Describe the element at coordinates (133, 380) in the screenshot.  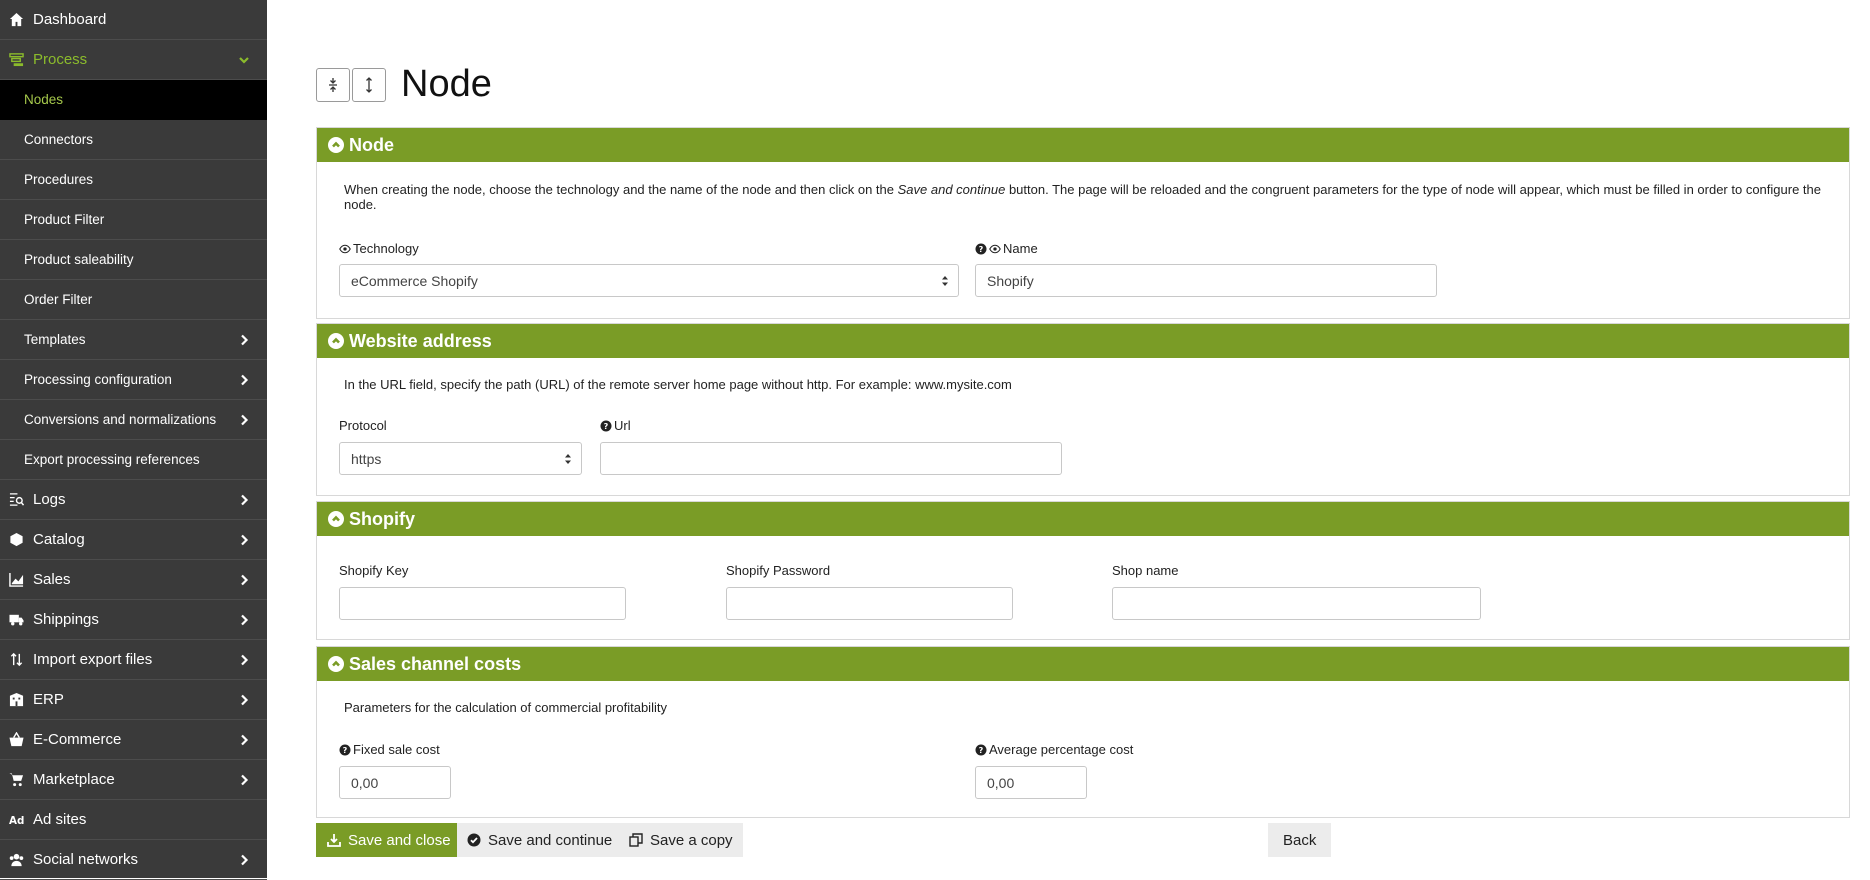
I see `sidebar-item-processing-configuration: Processing configuration` at that location.